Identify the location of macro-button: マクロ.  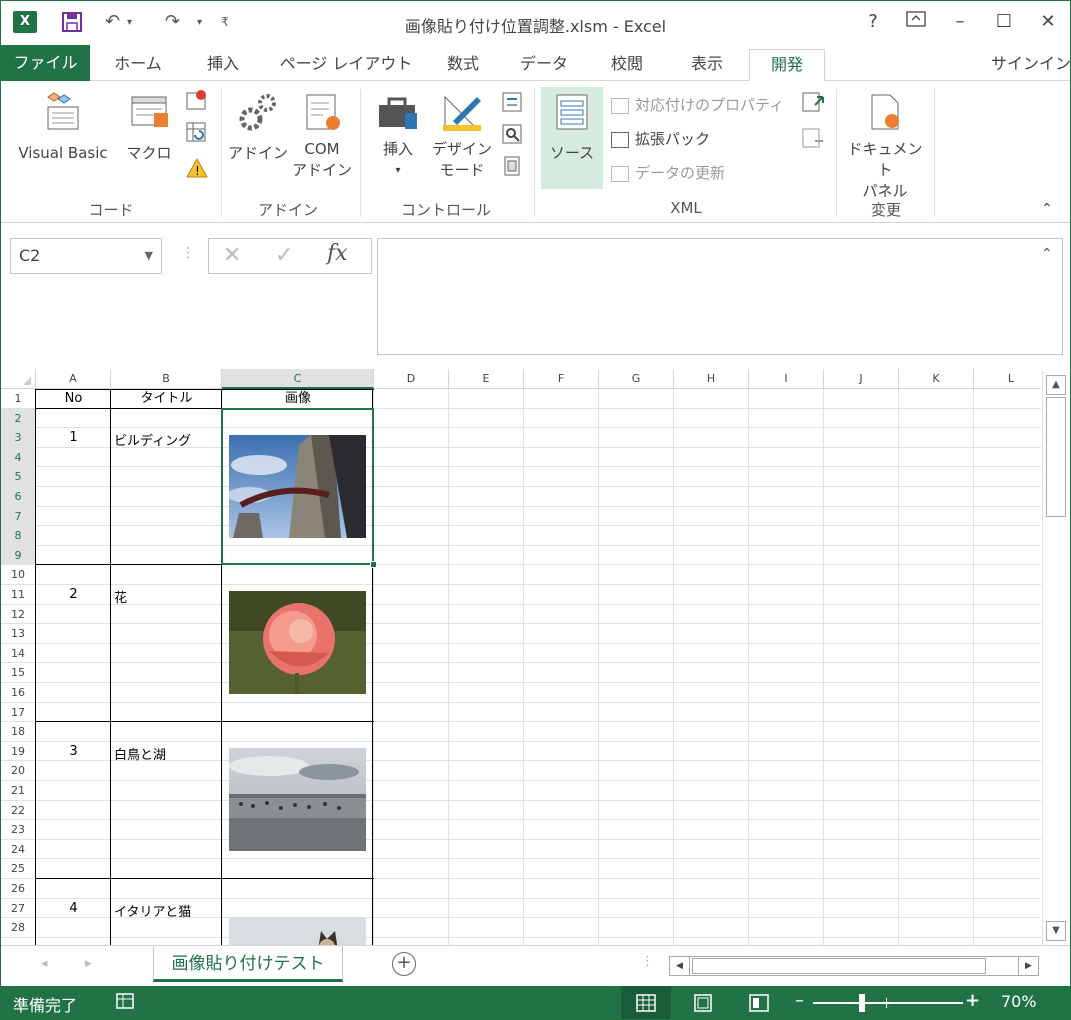
(149, 127).